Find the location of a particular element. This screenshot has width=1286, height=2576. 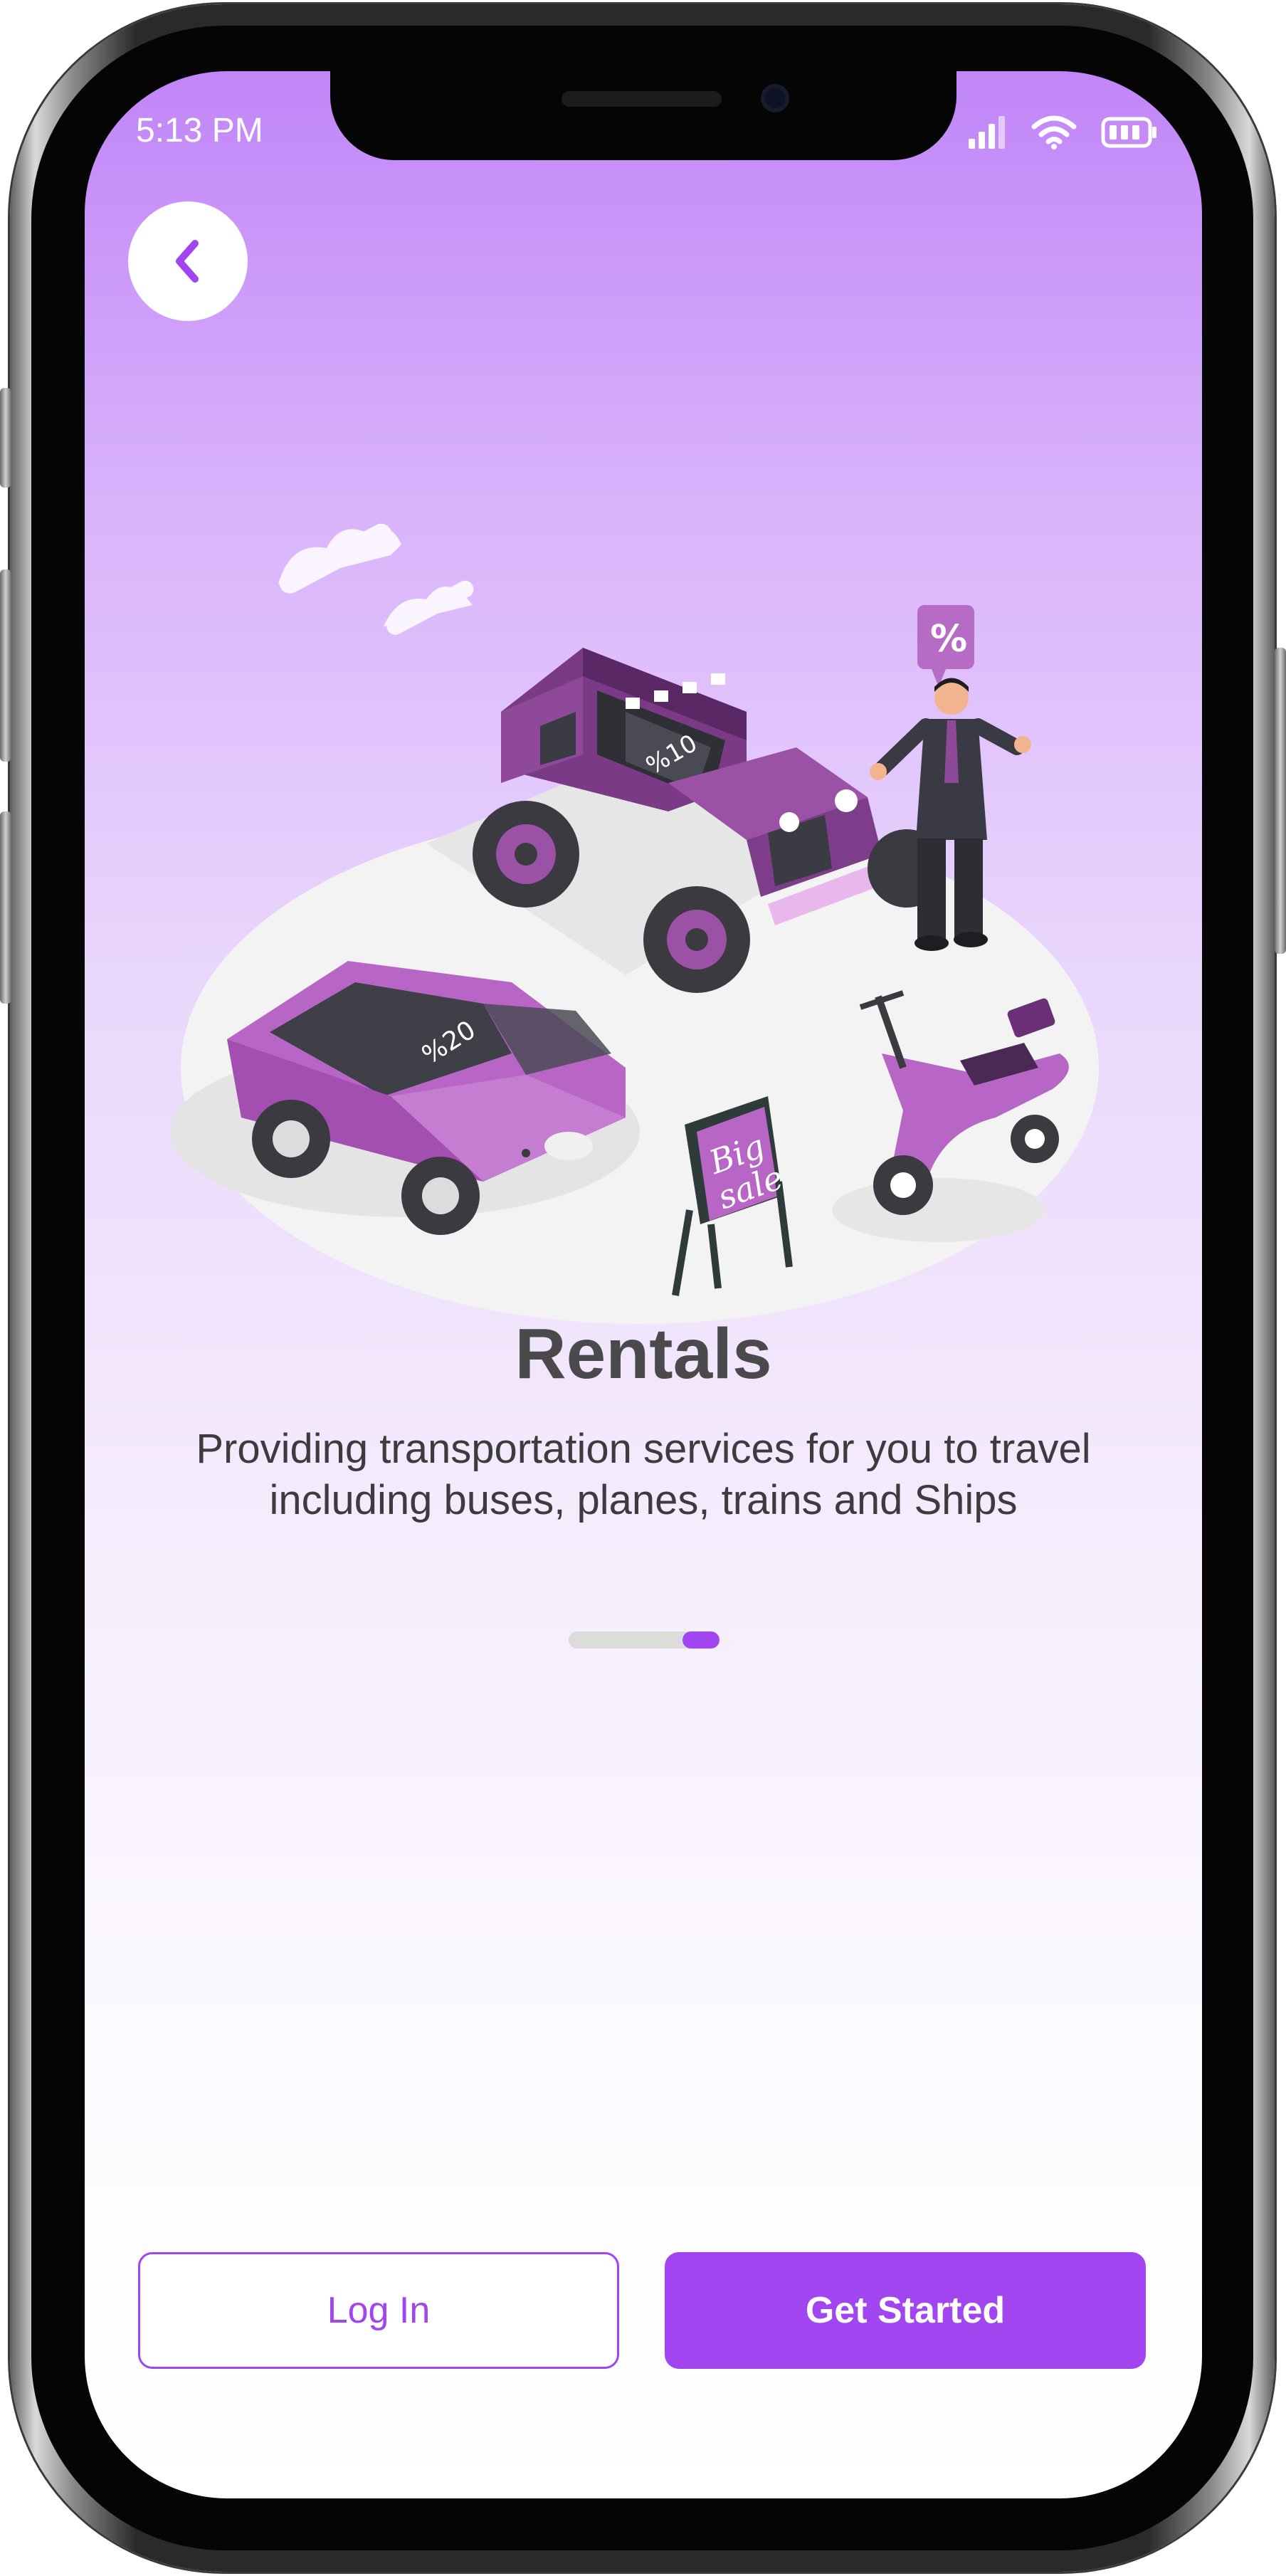

login-button: Log In is located at coordinates (378, 2311).